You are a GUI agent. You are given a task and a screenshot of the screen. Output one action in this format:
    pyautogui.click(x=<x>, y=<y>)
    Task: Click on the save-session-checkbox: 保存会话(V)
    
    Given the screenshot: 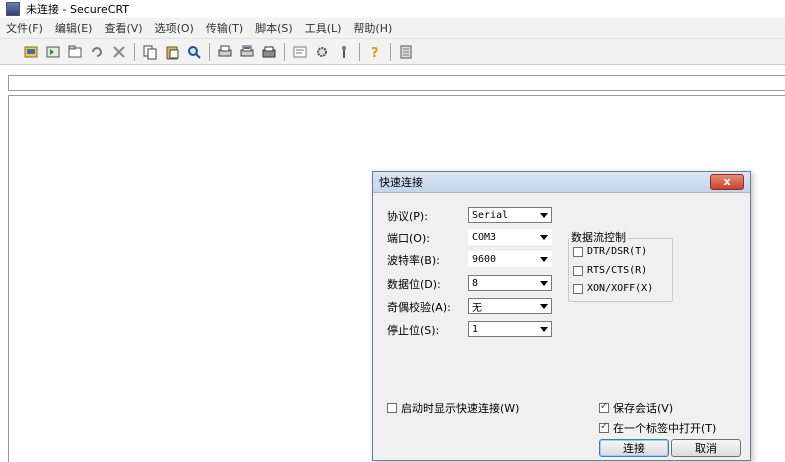 What is the action you would take?
    pyautogui.click(x=636, y=408)
    